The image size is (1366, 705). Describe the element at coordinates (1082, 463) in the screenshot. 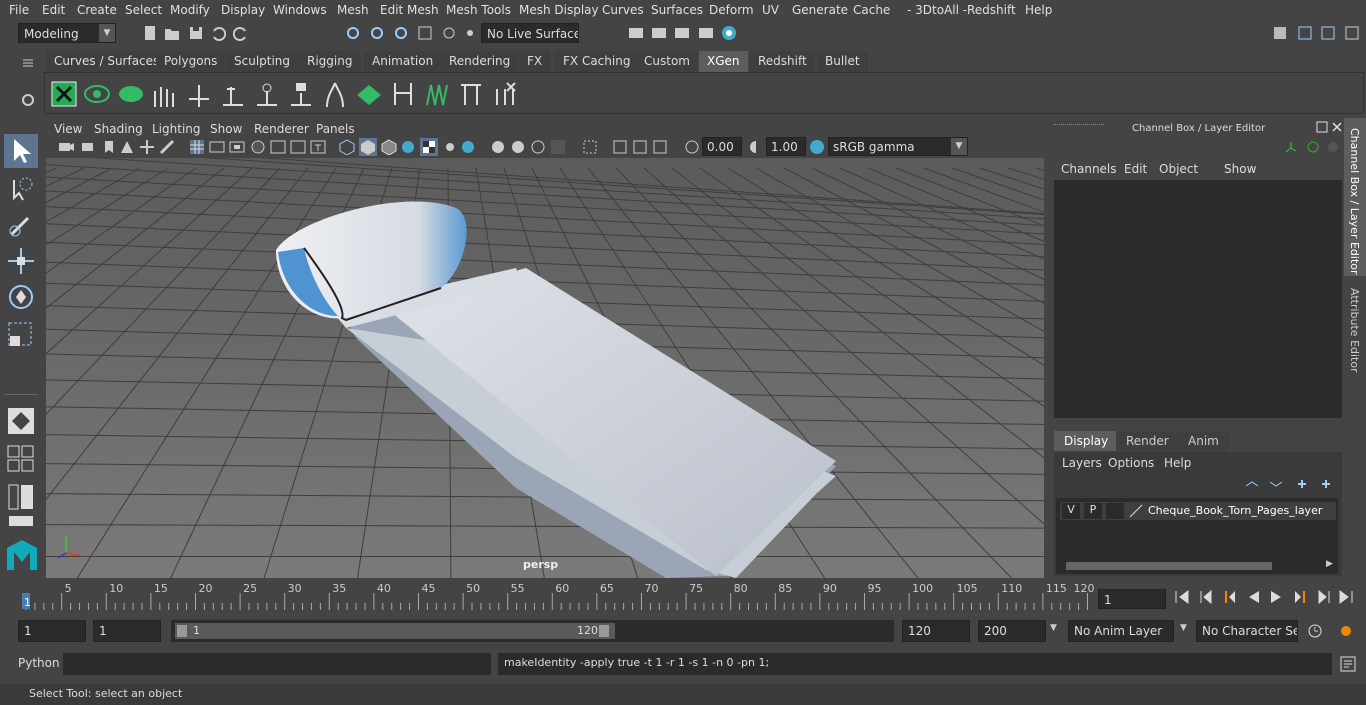

I see `layer-menu-layers: Layers` at that location.